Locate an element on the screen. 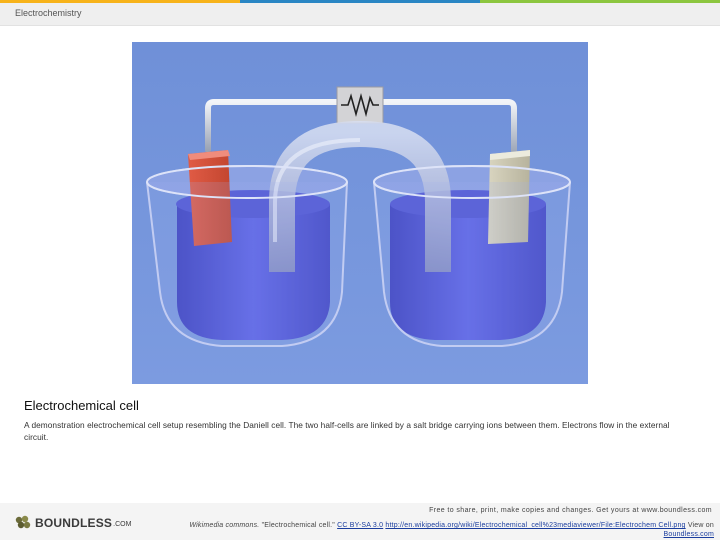  right-beaker-glass is located at coordinates (472, 264).